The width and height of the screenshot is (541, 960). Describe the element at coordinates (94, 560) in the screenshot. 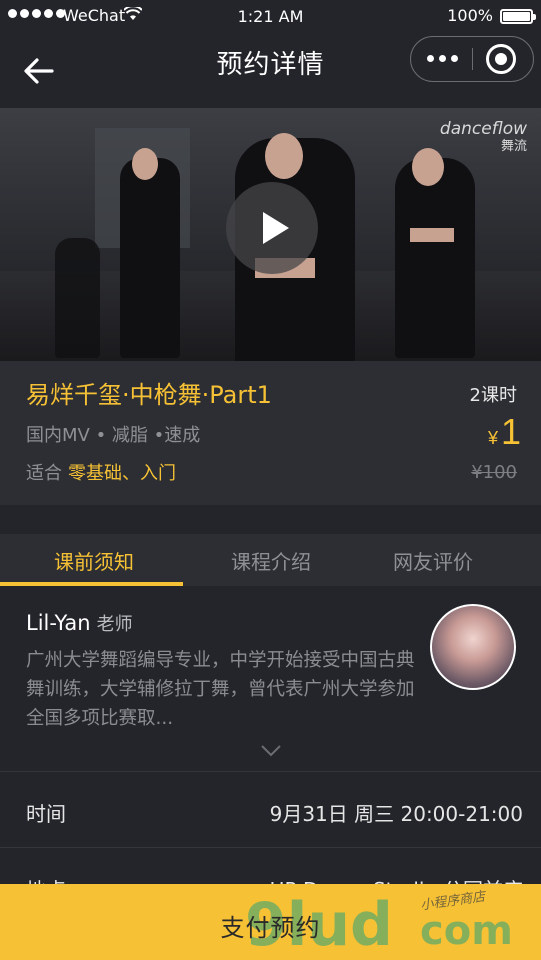

I see `tab-notice: 课前须知` at that location.